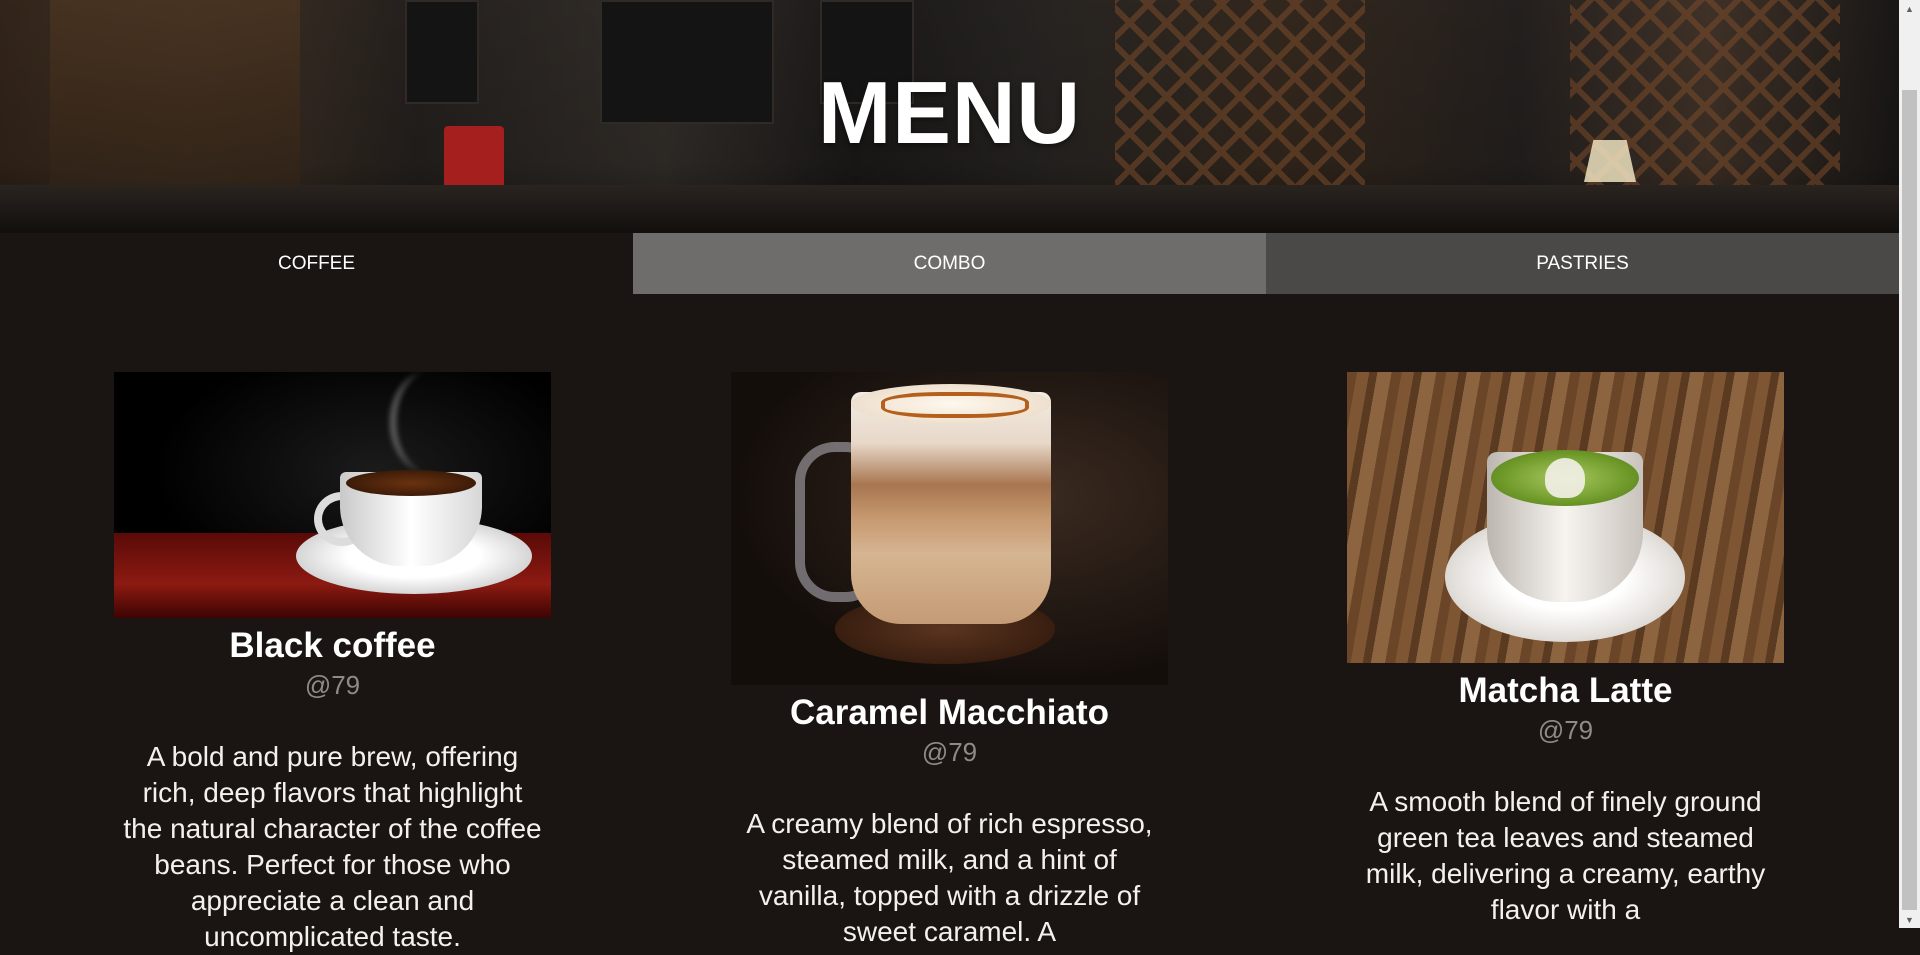  What do you see at coordinates (1565, 517) in the screenshot?
I see `matcha-latte-image` at bounding box center [1565, 517].